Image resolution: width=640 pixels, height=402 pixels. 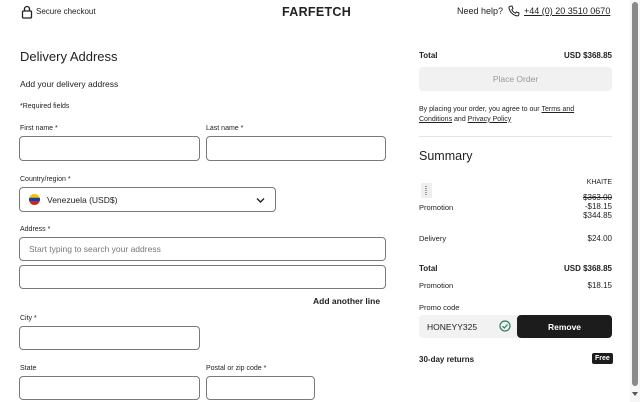 What do you see at coordinates (505, 326) in the screenshot?
I see `check-circle-icon` at bounding box center [505, 326].